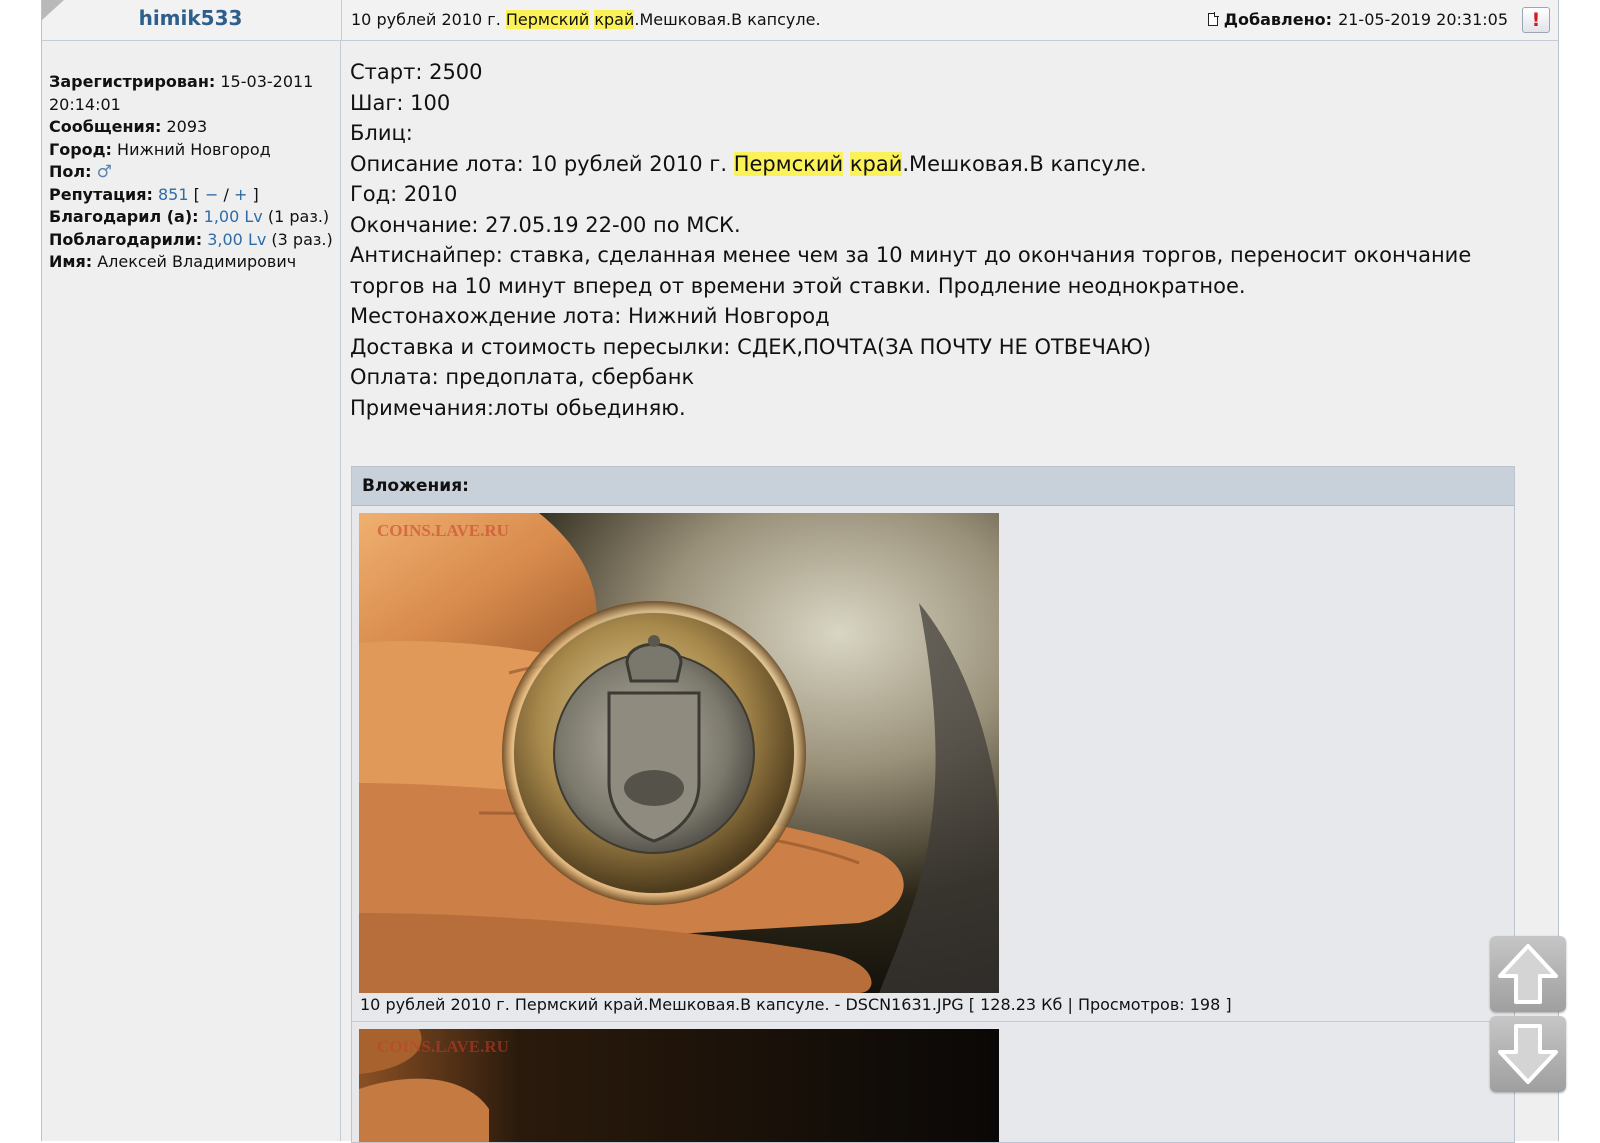 This screenshot has width=1600, height=1143. I want to click on profile-messages: Сообщения: 2093, so click(191, 127).